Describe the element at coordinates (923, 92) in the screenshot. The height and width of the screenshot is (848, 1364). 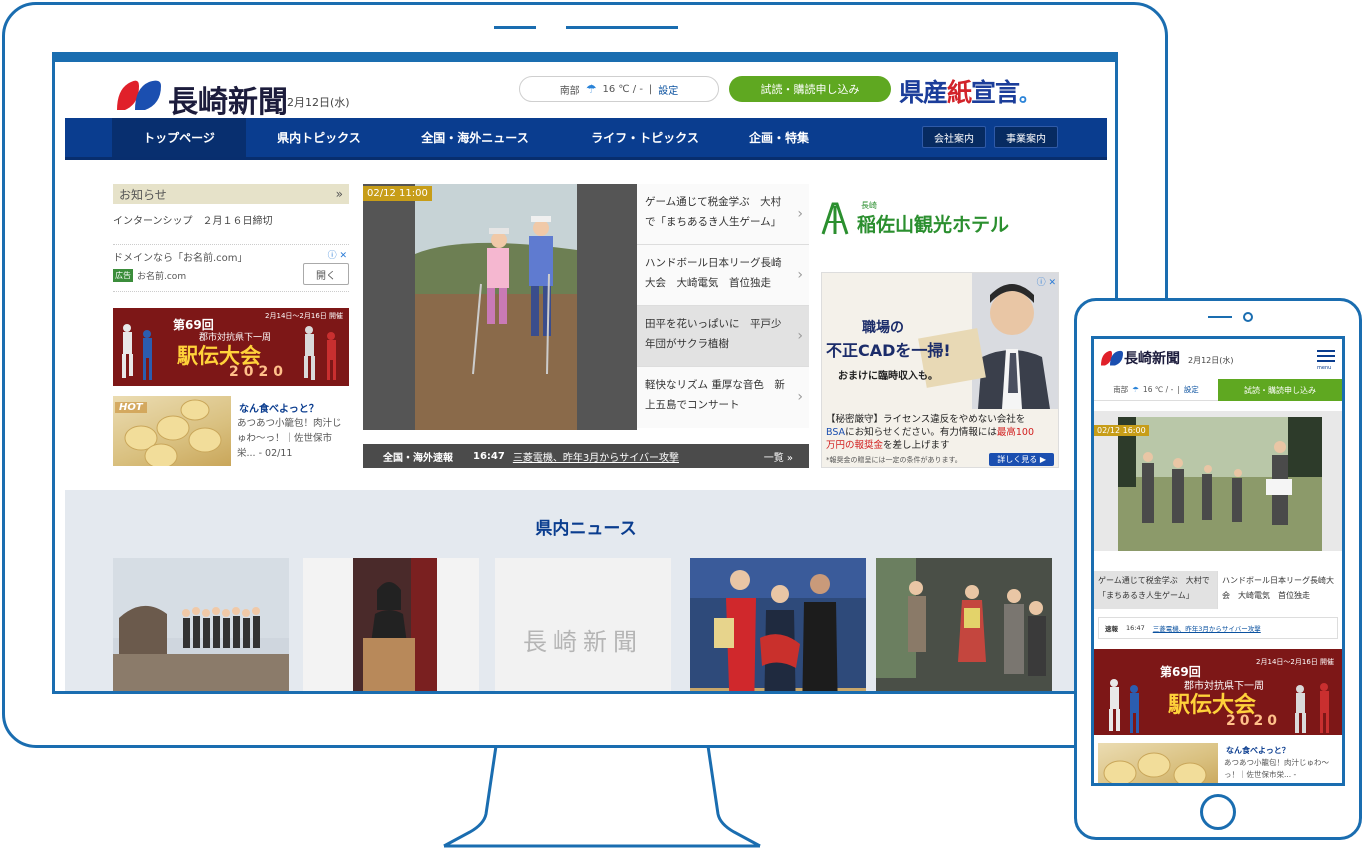
I see `kensan-text-1: 県産` at that location.